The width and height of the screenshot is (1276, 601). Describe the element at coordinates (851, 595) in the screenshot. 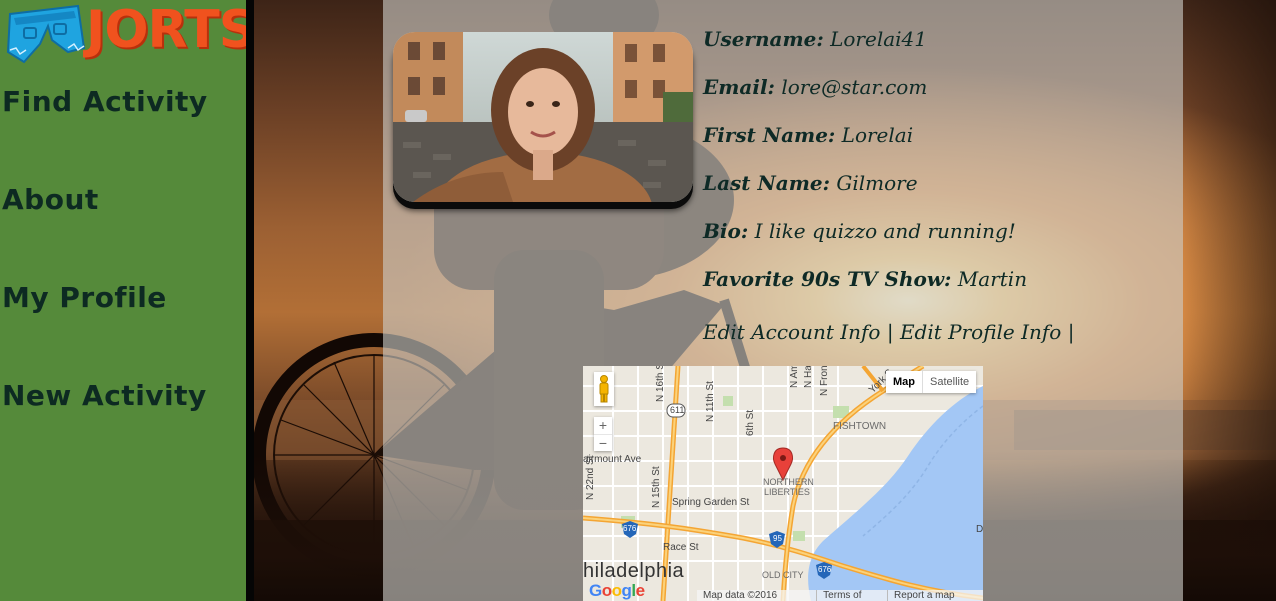

I see `terms-of-use-link: Terms of Use` at that location.